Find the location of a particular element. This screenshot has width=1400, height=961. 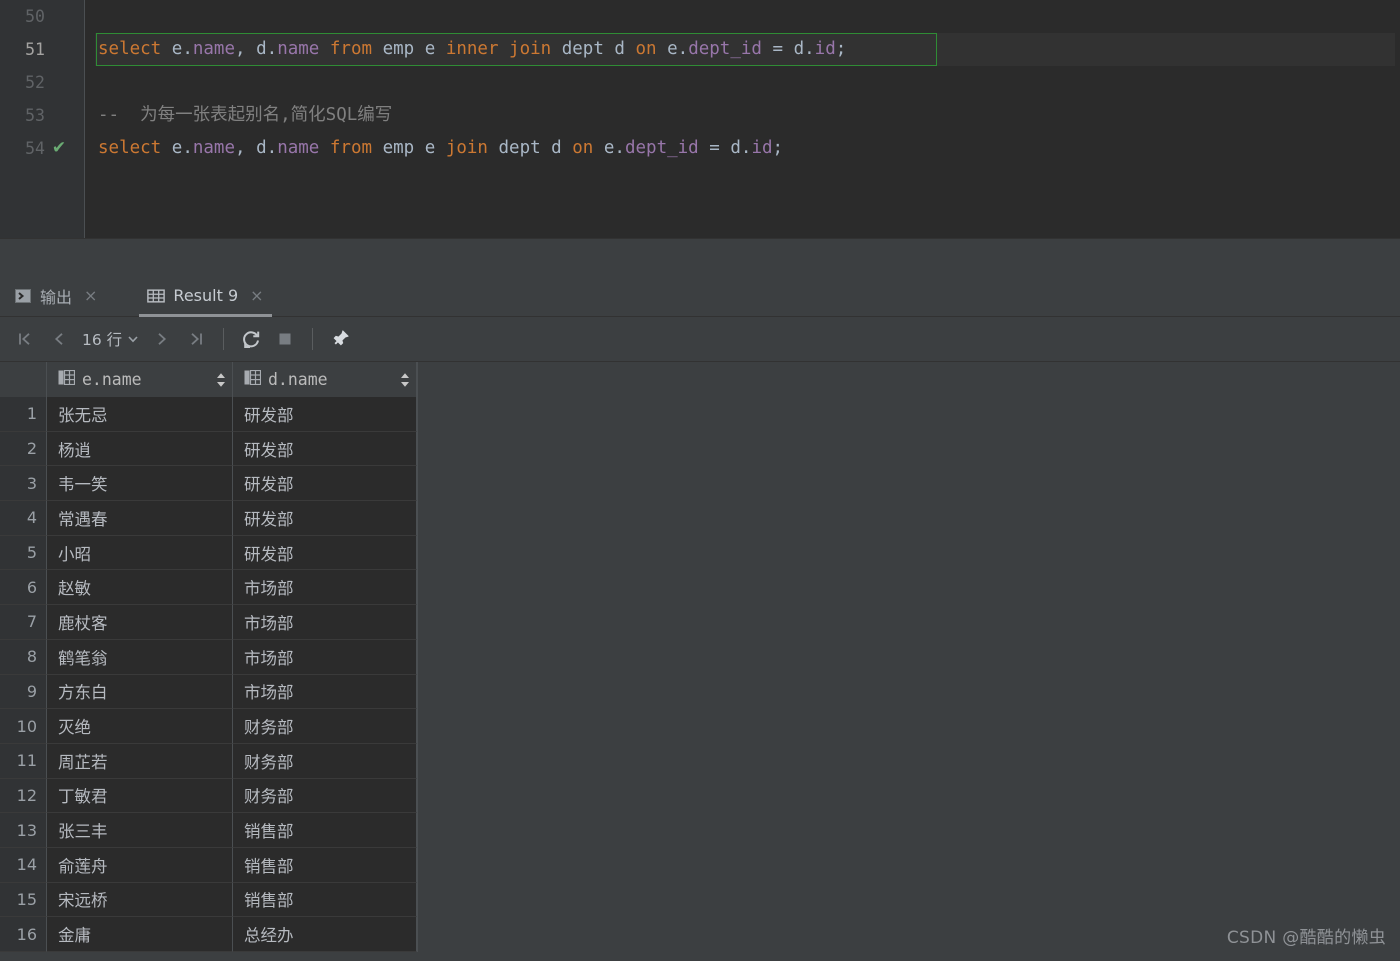

cell-e-name: 杨逍 is located at coordinates (140, 449).